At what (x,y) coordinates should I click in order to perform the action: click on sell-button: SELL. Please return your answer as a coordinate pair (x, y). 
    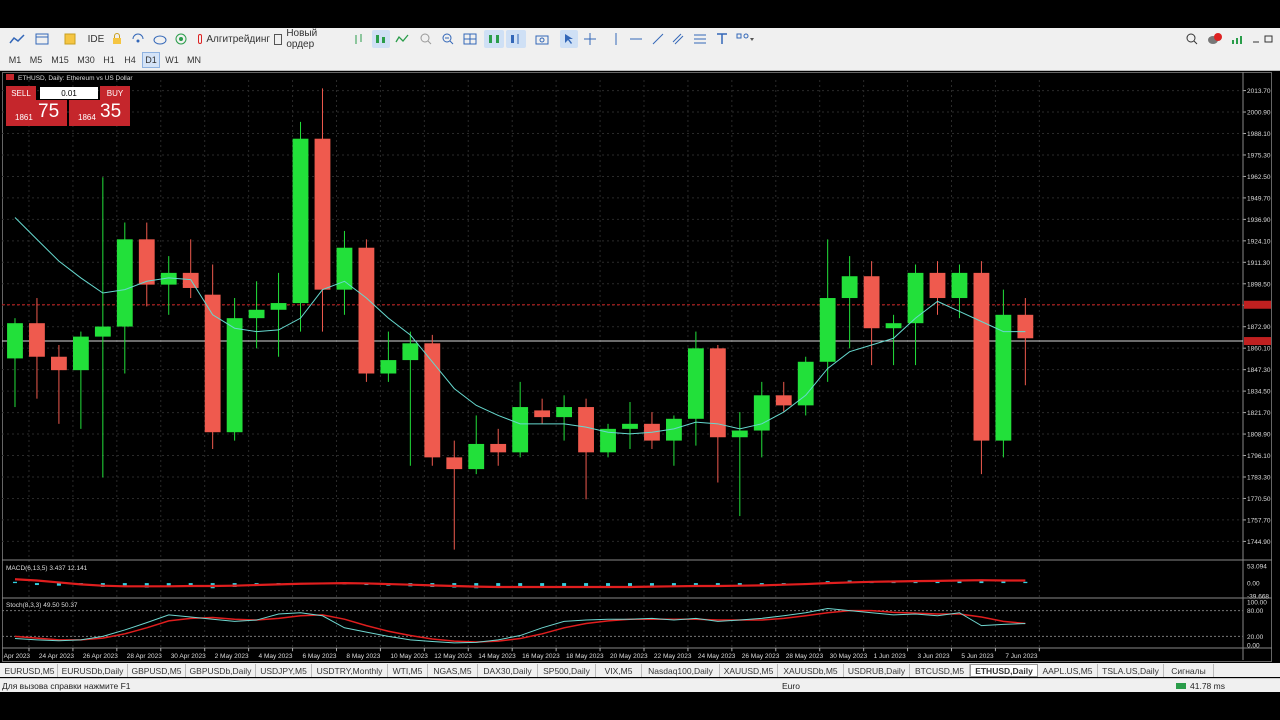
    Looking at the image, I should click on (21, 93).